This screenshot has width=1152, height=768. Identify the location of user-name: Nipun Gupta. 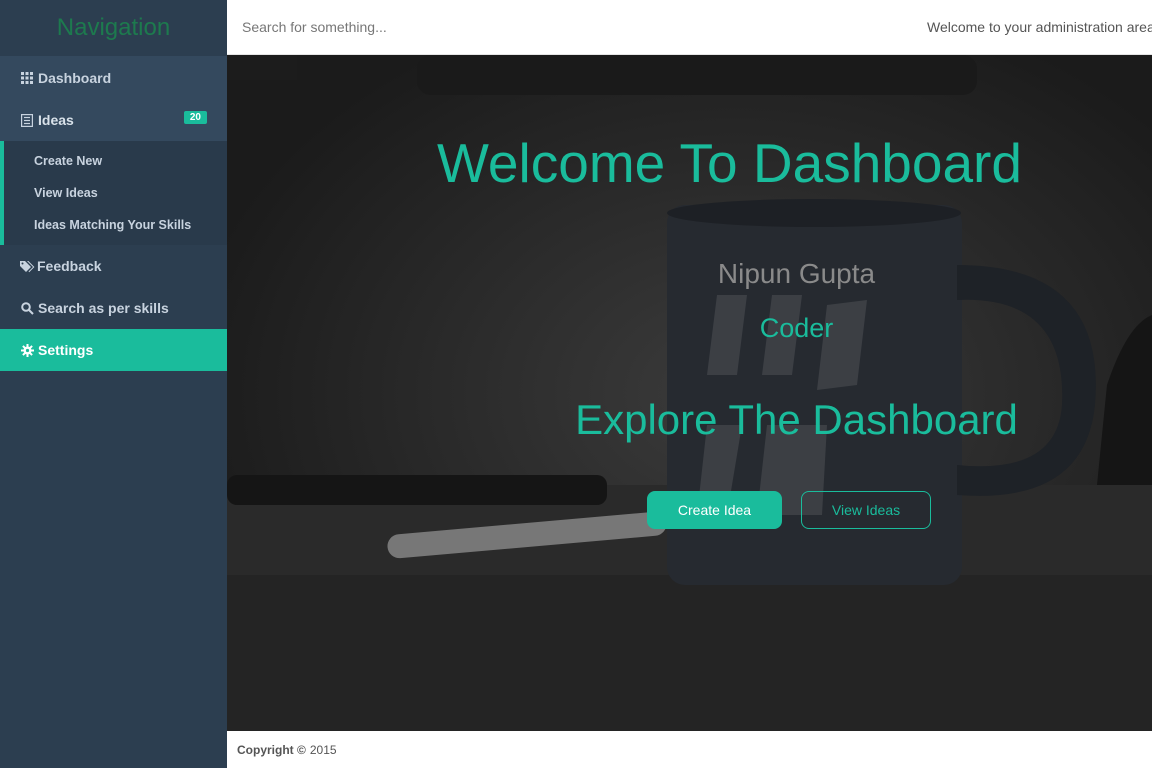
(796, 273).